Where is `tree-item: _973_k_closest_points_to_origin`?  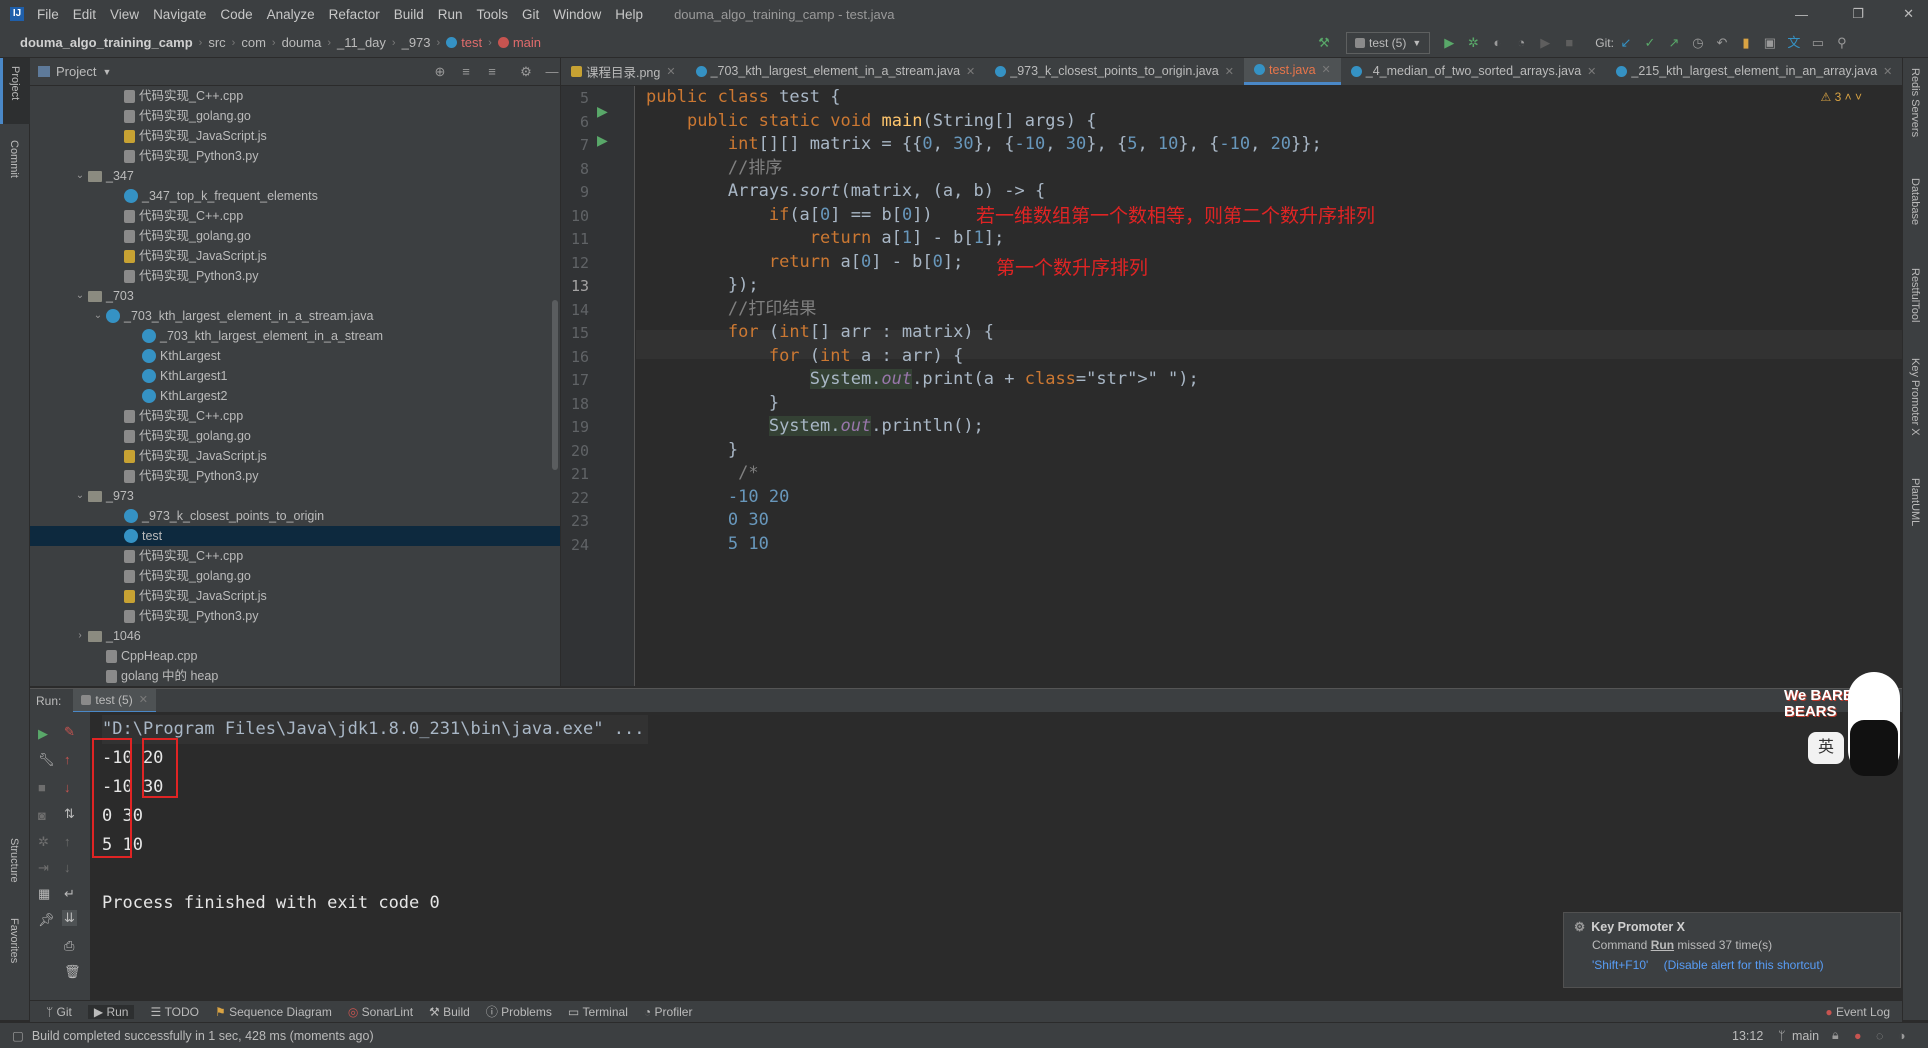
tree-item: _973_k_closest_points_to_origin is located at coordinates (295, 516).